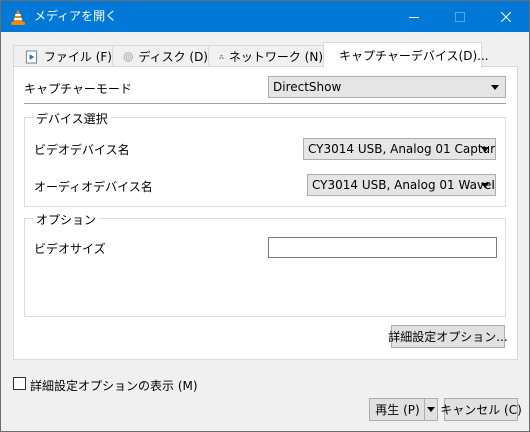 Image resolution: width=530 pixels, height=432 pixels. I want to click on disc-icon, so click(128, 56).